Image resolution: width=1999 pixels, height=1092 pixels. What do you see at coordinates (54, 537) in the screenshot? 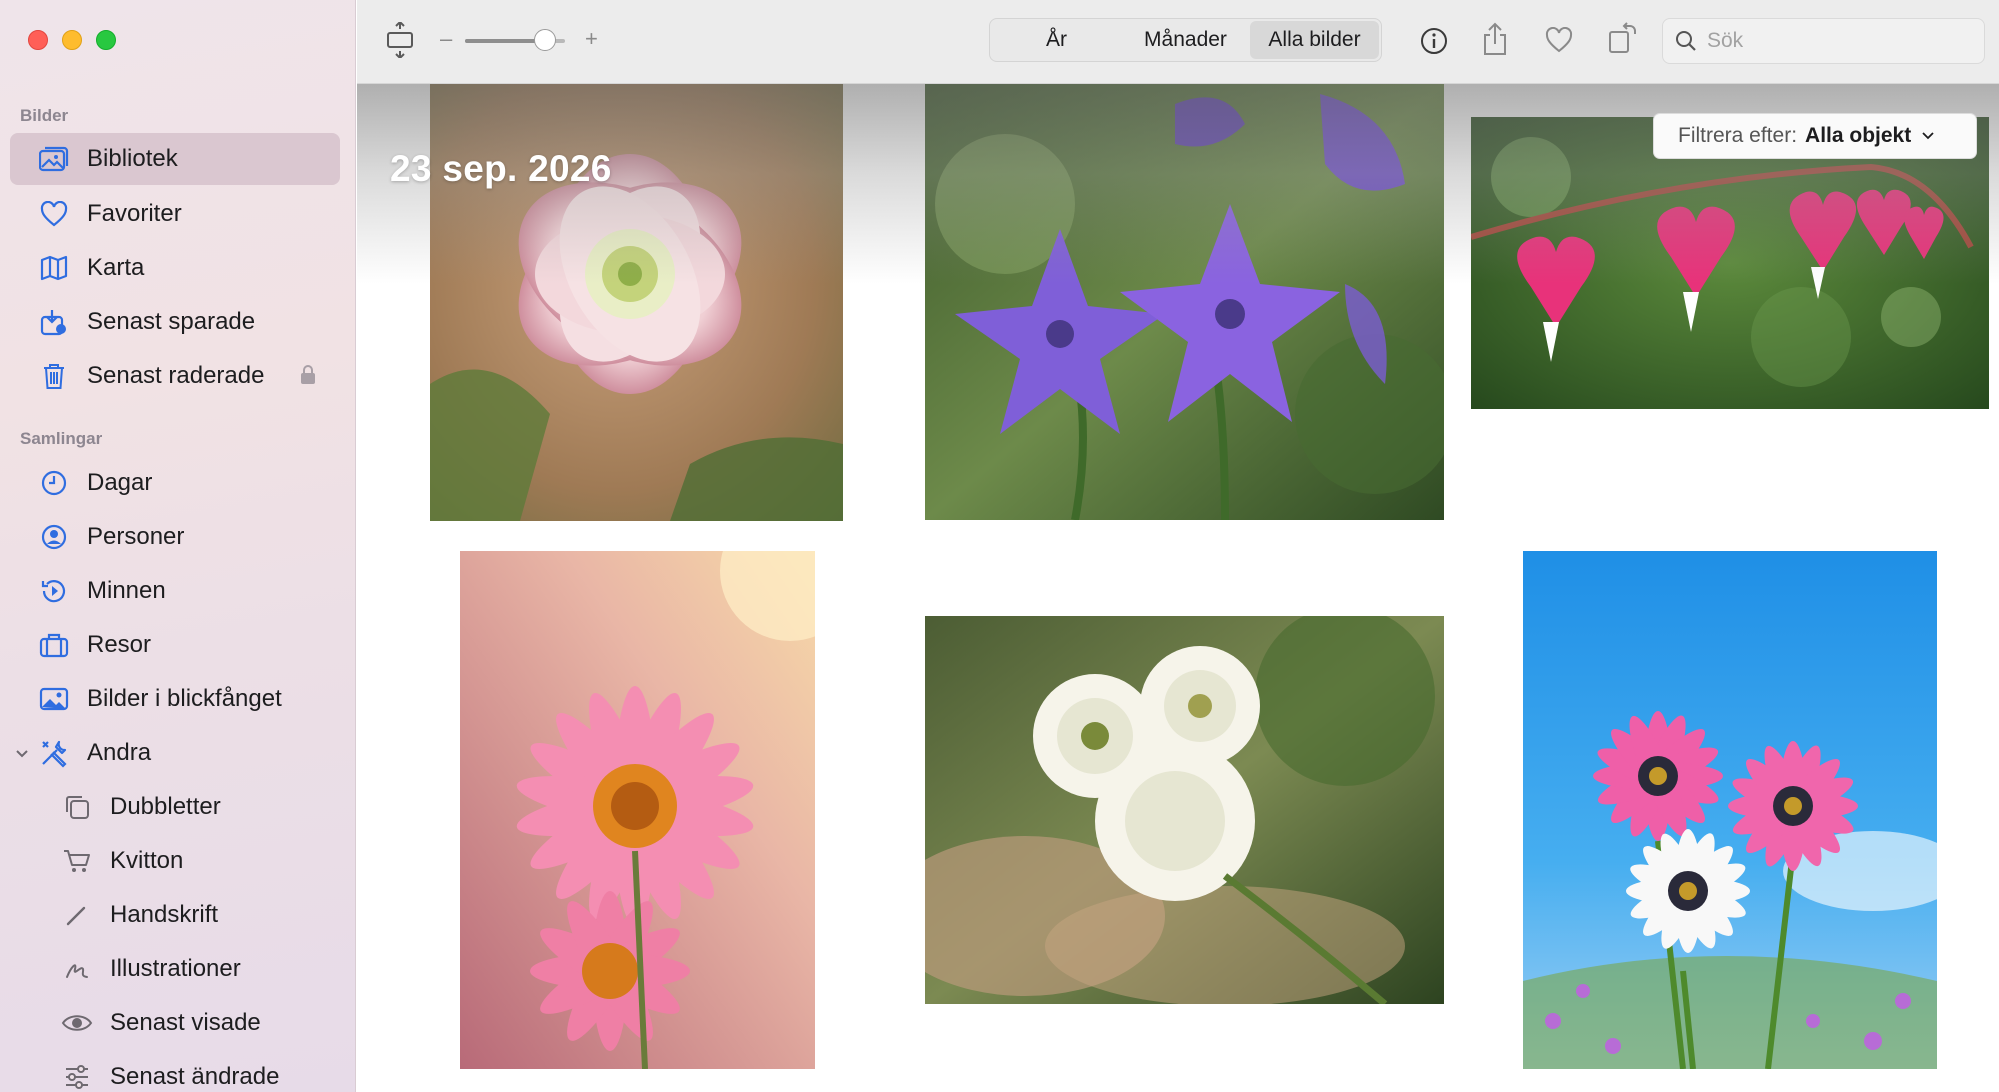
I see `person-icon` at bounding box center [54, 537].